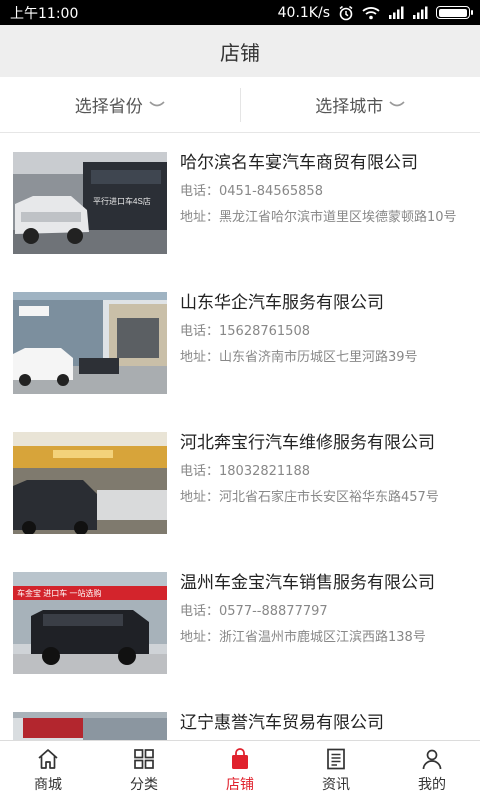 This screenshot has width=480, height=800. What do you see at coordinates (90, 623) in the screenshot?
I see `store-photo: 车金宝 进口车 一站选购` at bounding box center [90, 623].